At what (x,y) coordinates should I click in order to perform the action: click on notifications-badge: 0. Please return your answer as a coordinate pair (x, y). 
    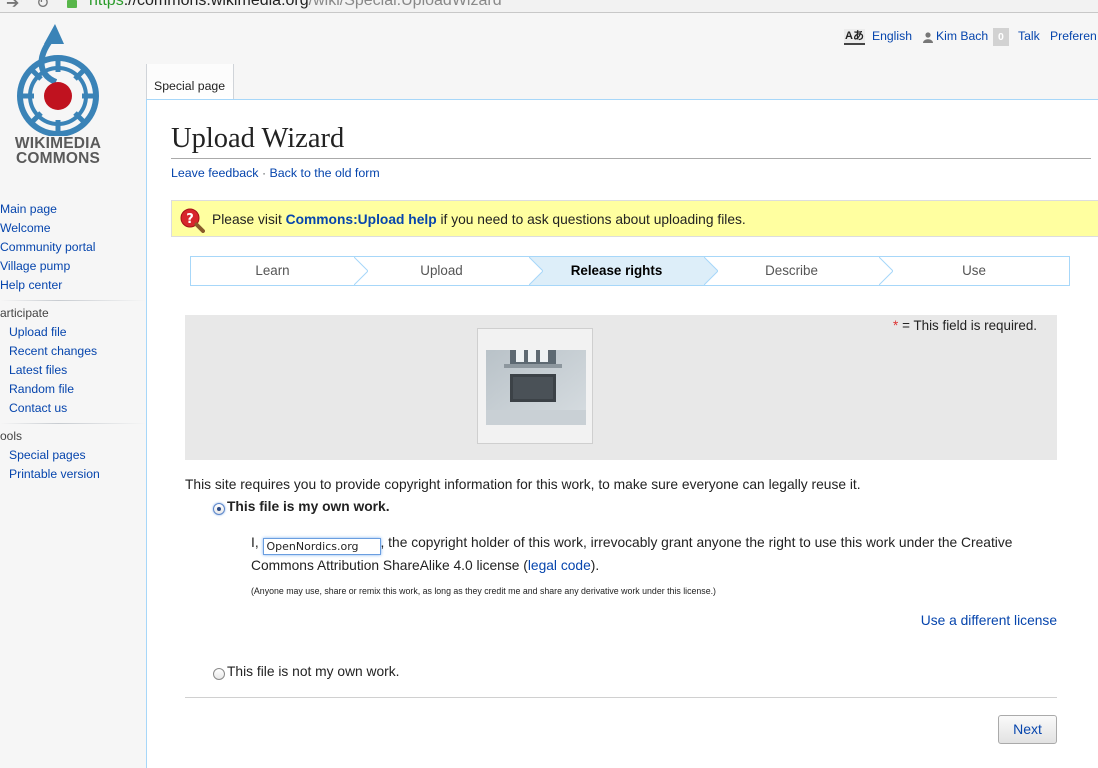
    Looking at the image, I should click on (1001, 37).